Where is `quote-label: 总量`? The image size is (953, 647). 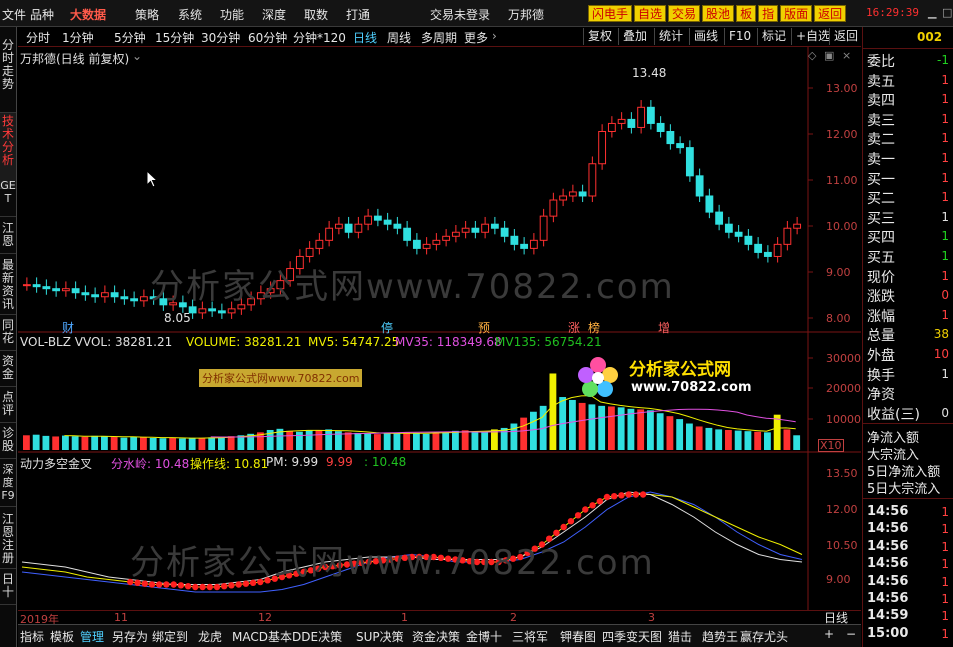 quote-label: 总量 is located at coordinates (881, 336).